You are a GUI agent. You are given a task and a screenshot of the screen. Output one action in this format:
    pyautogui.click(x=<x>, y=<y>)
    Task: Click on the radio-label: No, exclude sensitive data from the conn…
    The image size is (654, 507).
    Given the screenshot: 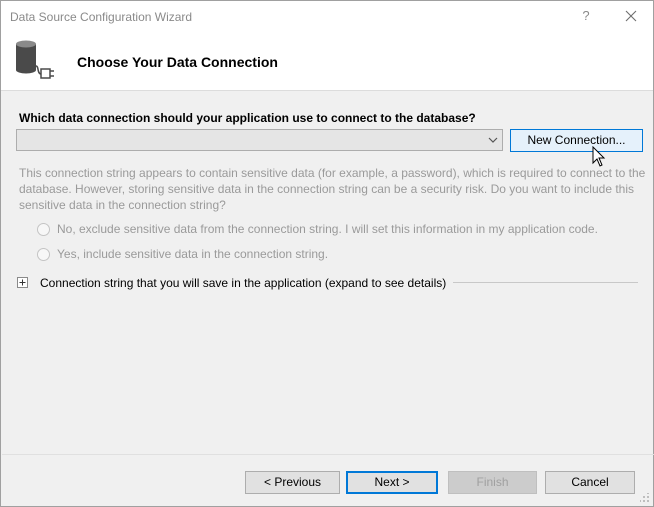 What is the action you would take?
    pyautogui.click(x=327, y=229)
    